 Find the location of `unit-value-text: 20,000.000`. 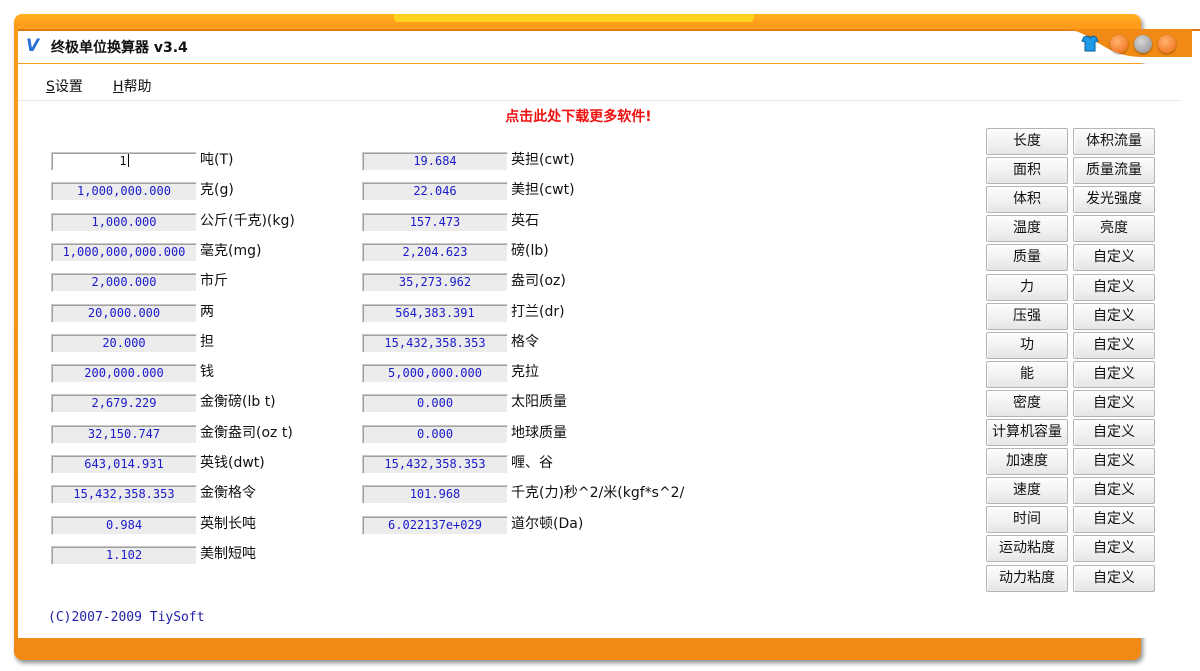

unit-value-text: 20,000.000 is located at coordinates (124, 312).